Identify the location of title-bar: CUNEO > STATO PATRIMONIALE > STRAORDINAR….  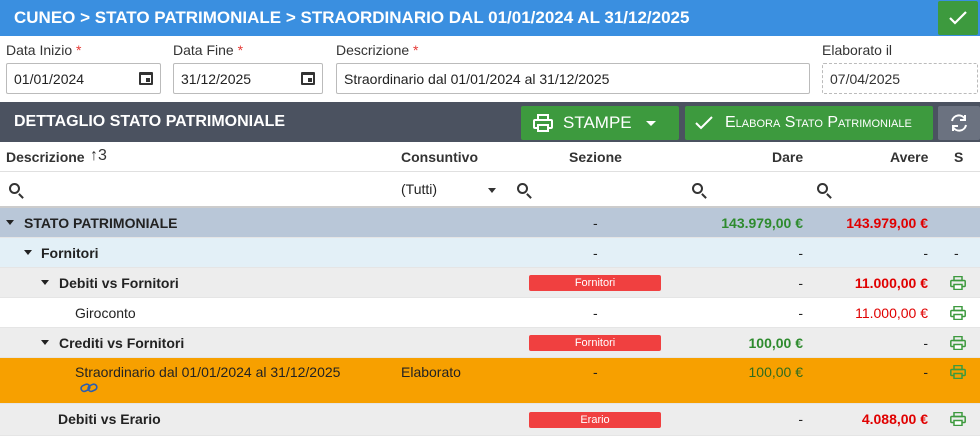
(490, 18).